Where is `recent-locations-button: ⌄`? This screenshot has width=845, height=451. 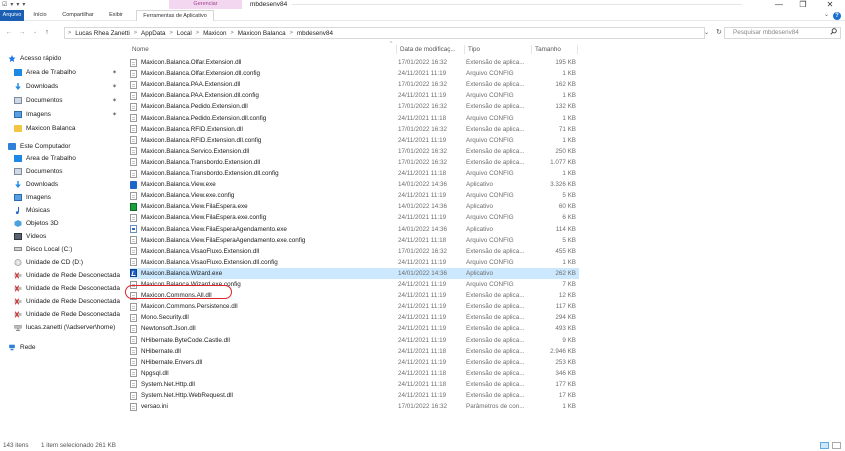
recent-locations-button: ⌄ is located at coordinates (35, 33).